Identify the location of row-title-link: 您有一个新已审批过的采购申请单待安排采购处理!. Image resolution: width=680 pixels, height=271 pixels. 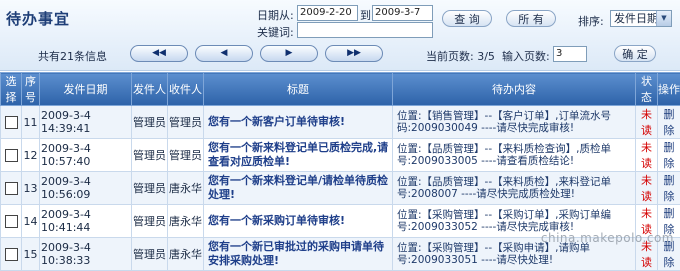
(298, 254).